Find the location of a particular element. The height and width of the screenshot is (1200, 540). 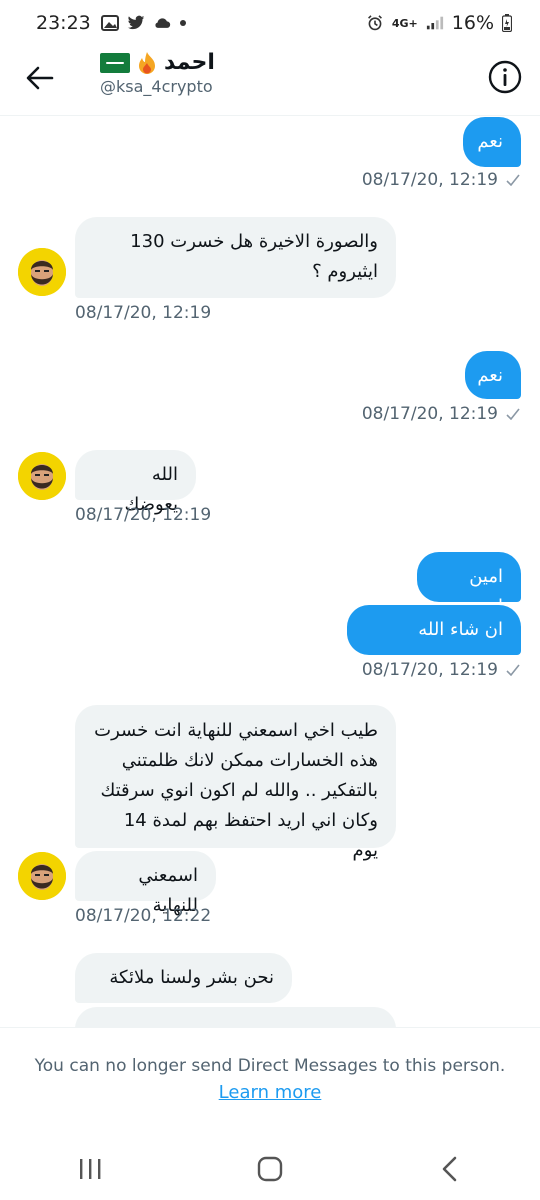

arrow-left-icon is located at coordinates (40, 78).